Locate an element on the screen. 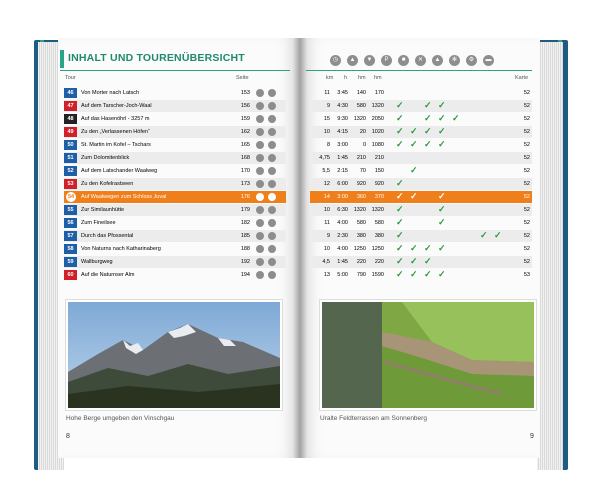  caption-left: Hohe Berge umgeben den Vinschgau is located at coordinates (120, 418).